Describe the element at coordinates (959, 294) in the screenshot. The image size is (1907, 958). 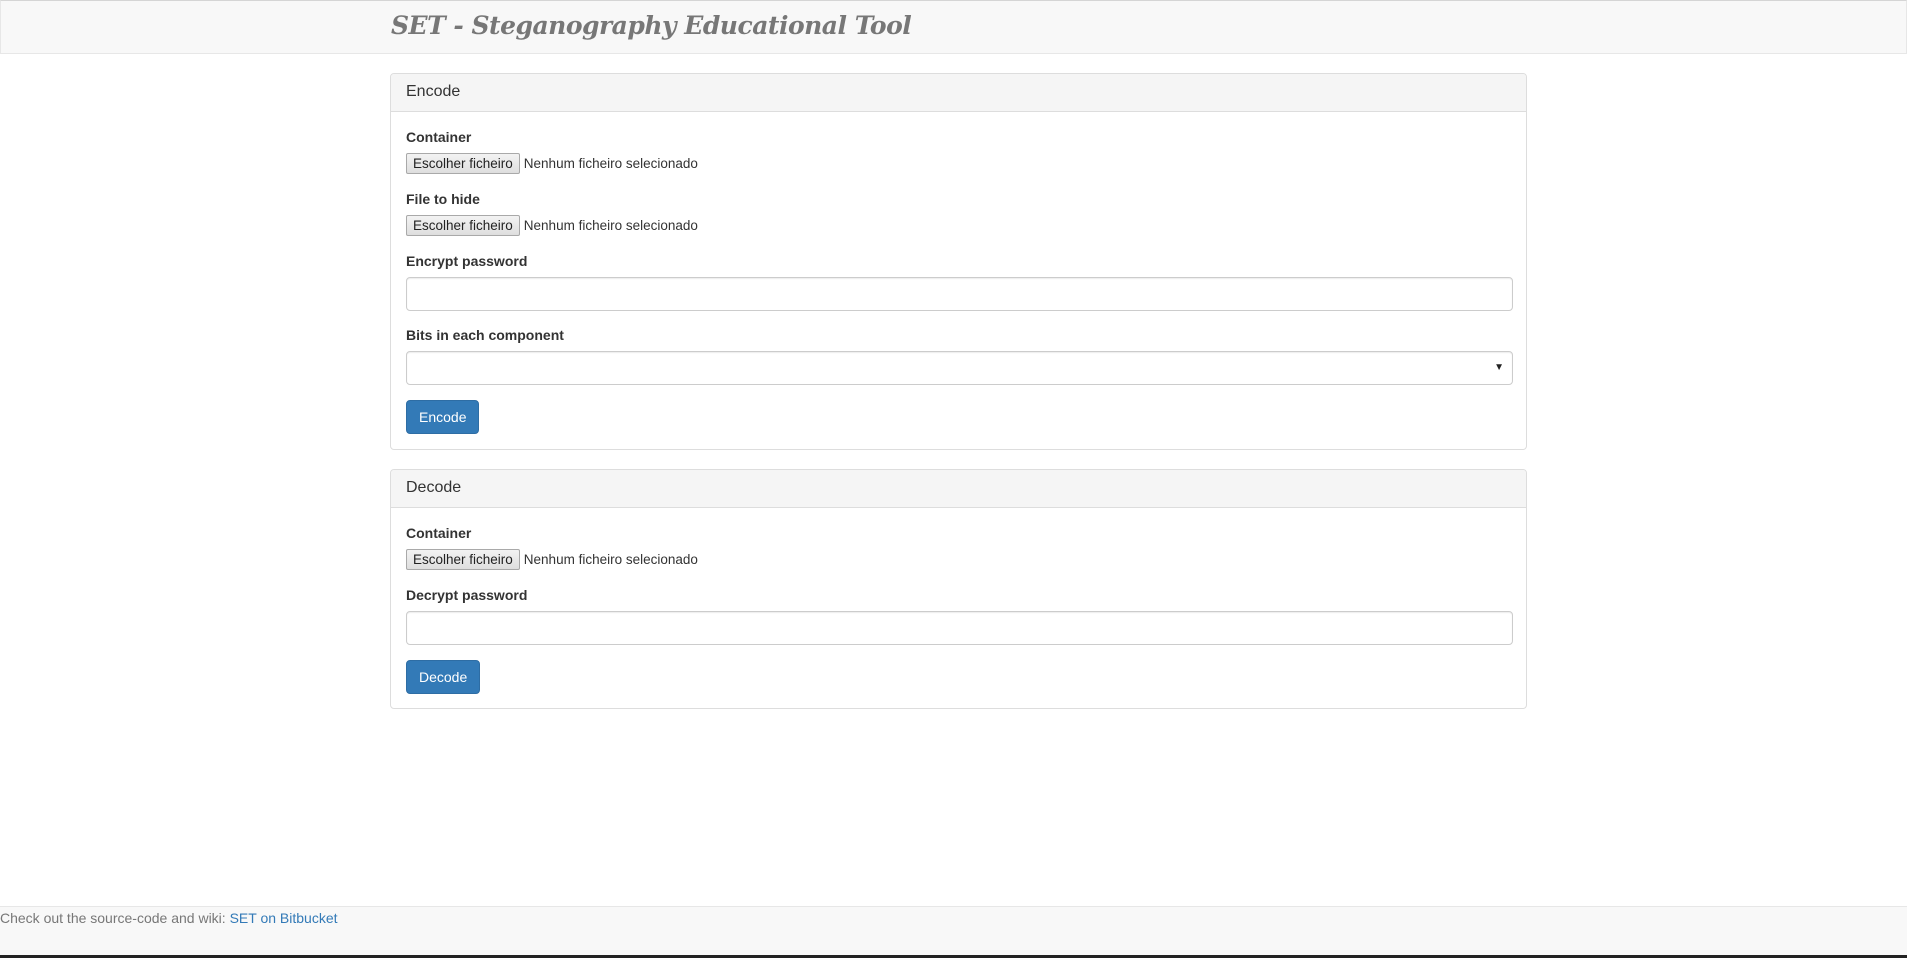
I see `encrypt-password-input` at that location.